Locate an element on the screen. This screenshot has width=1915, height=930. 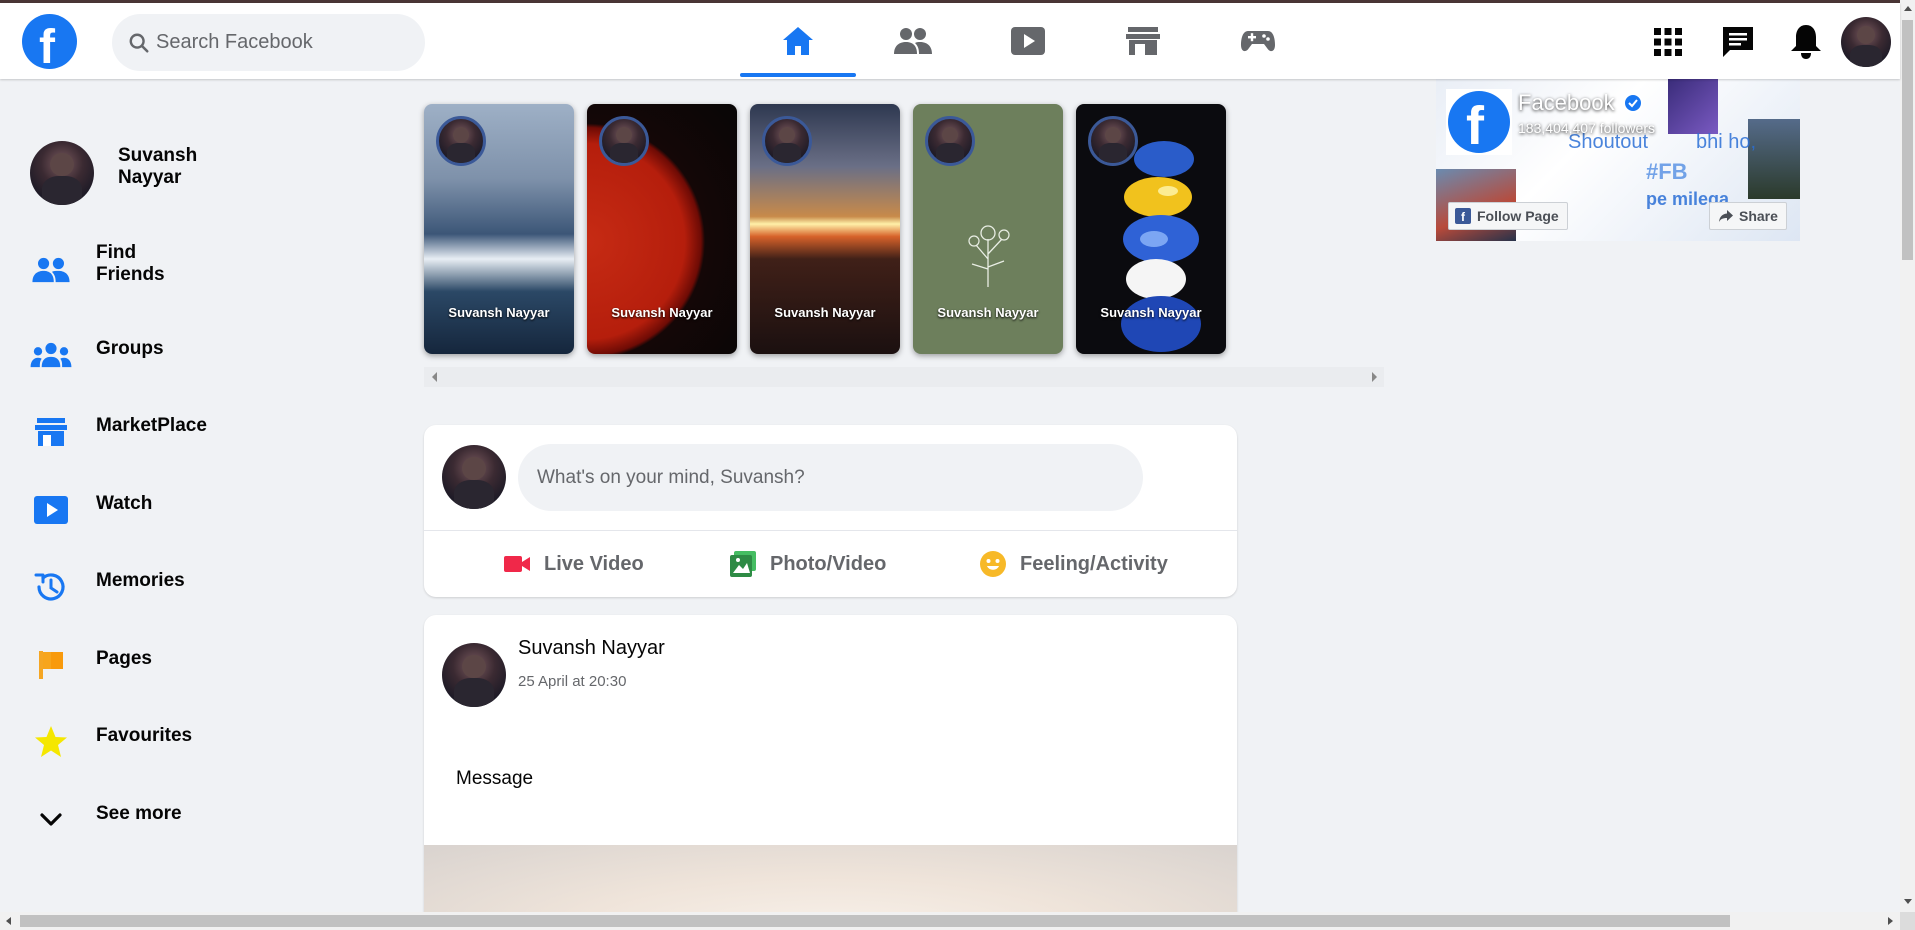
tab-marketplace is located at coordinates (1143, 41).